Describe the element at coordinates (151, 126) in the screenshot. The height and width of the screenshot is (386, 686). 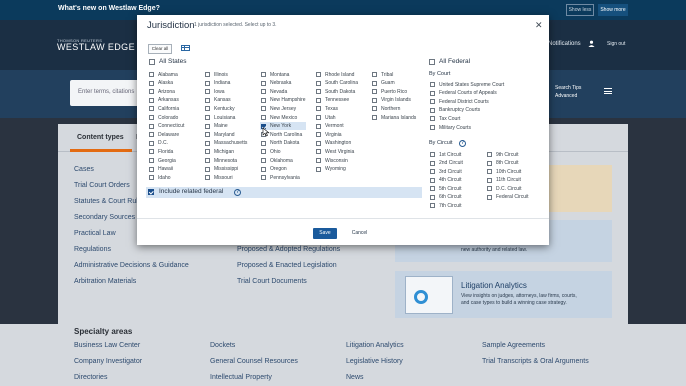
I see `state-connecticut-checkbox` at that location.